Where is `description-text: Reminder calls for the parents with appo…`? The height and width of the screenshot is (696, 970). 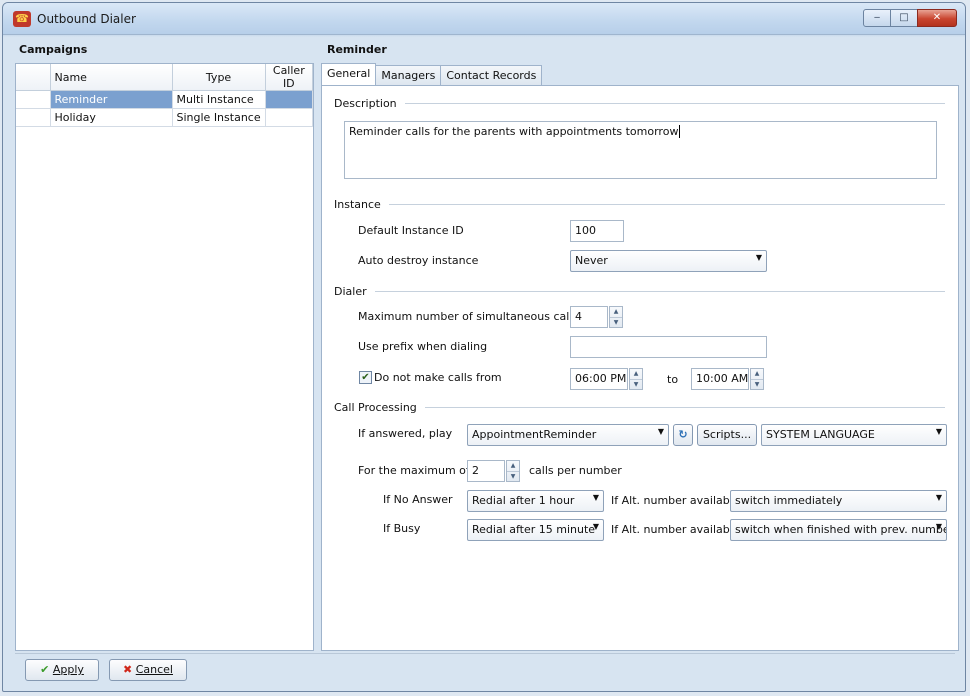 description-text: Reminder calls for the parents with appo… is located at coordinates (514, 131).